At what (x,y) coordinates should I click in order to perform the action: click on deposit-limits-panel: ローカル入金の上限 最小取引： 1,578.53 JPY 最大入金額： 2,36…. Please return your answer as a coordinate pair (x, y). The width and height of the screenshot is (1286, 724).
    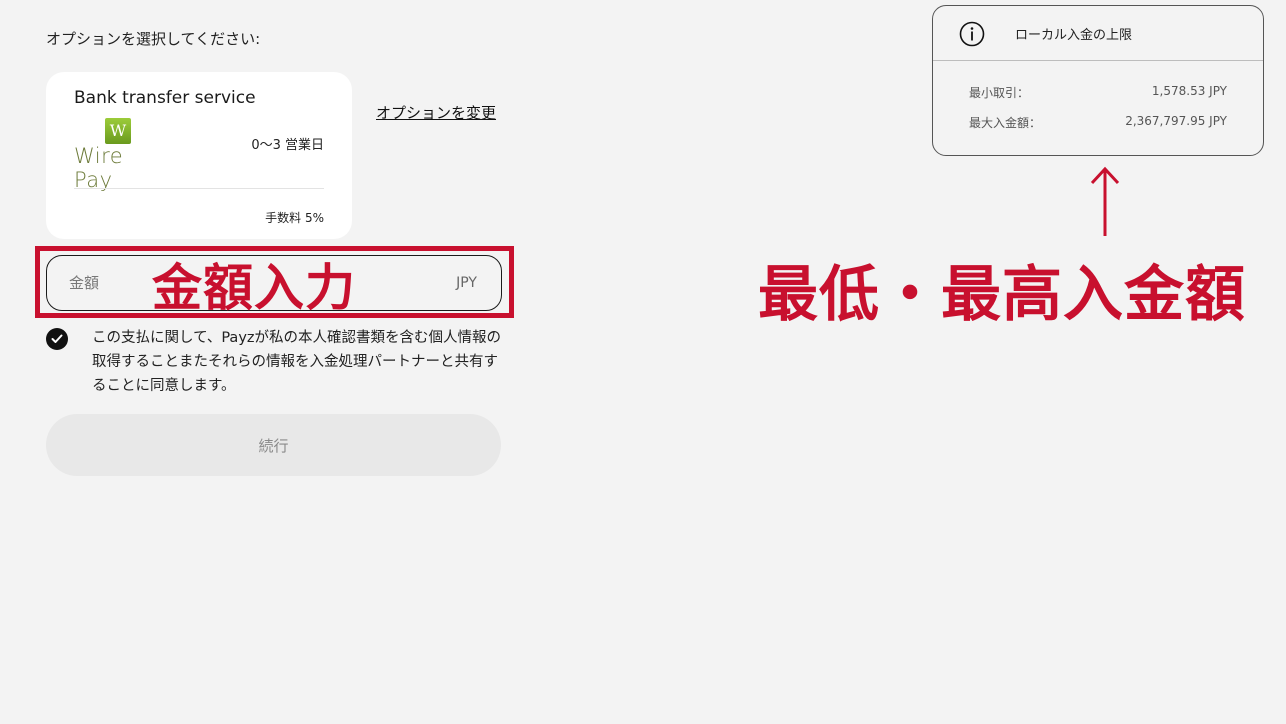
    Looking at the image, I should click on (1098, 80).